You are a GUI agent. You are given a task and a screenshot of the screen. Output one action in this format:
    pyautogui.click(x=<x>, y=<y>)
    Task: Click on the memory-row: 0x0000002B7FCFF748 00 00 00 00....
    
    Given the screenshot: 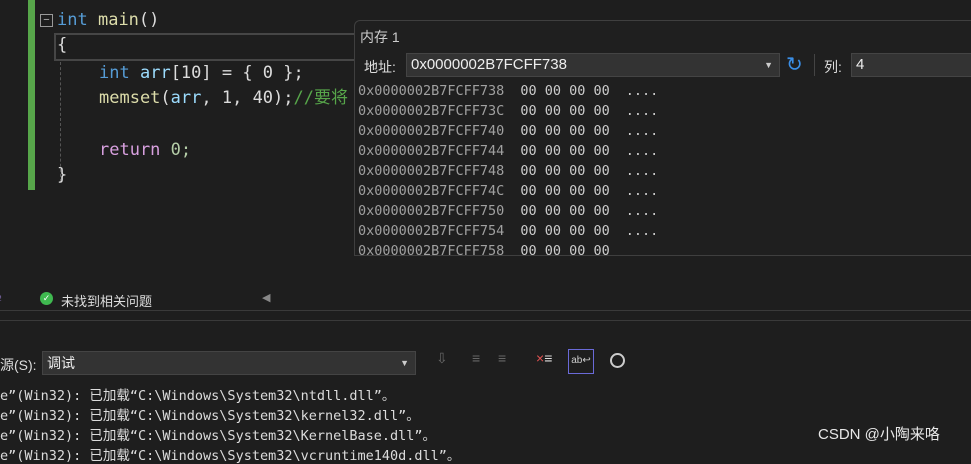 What is the action you would take?
    pyautogui.click(x=508, y=171)
    